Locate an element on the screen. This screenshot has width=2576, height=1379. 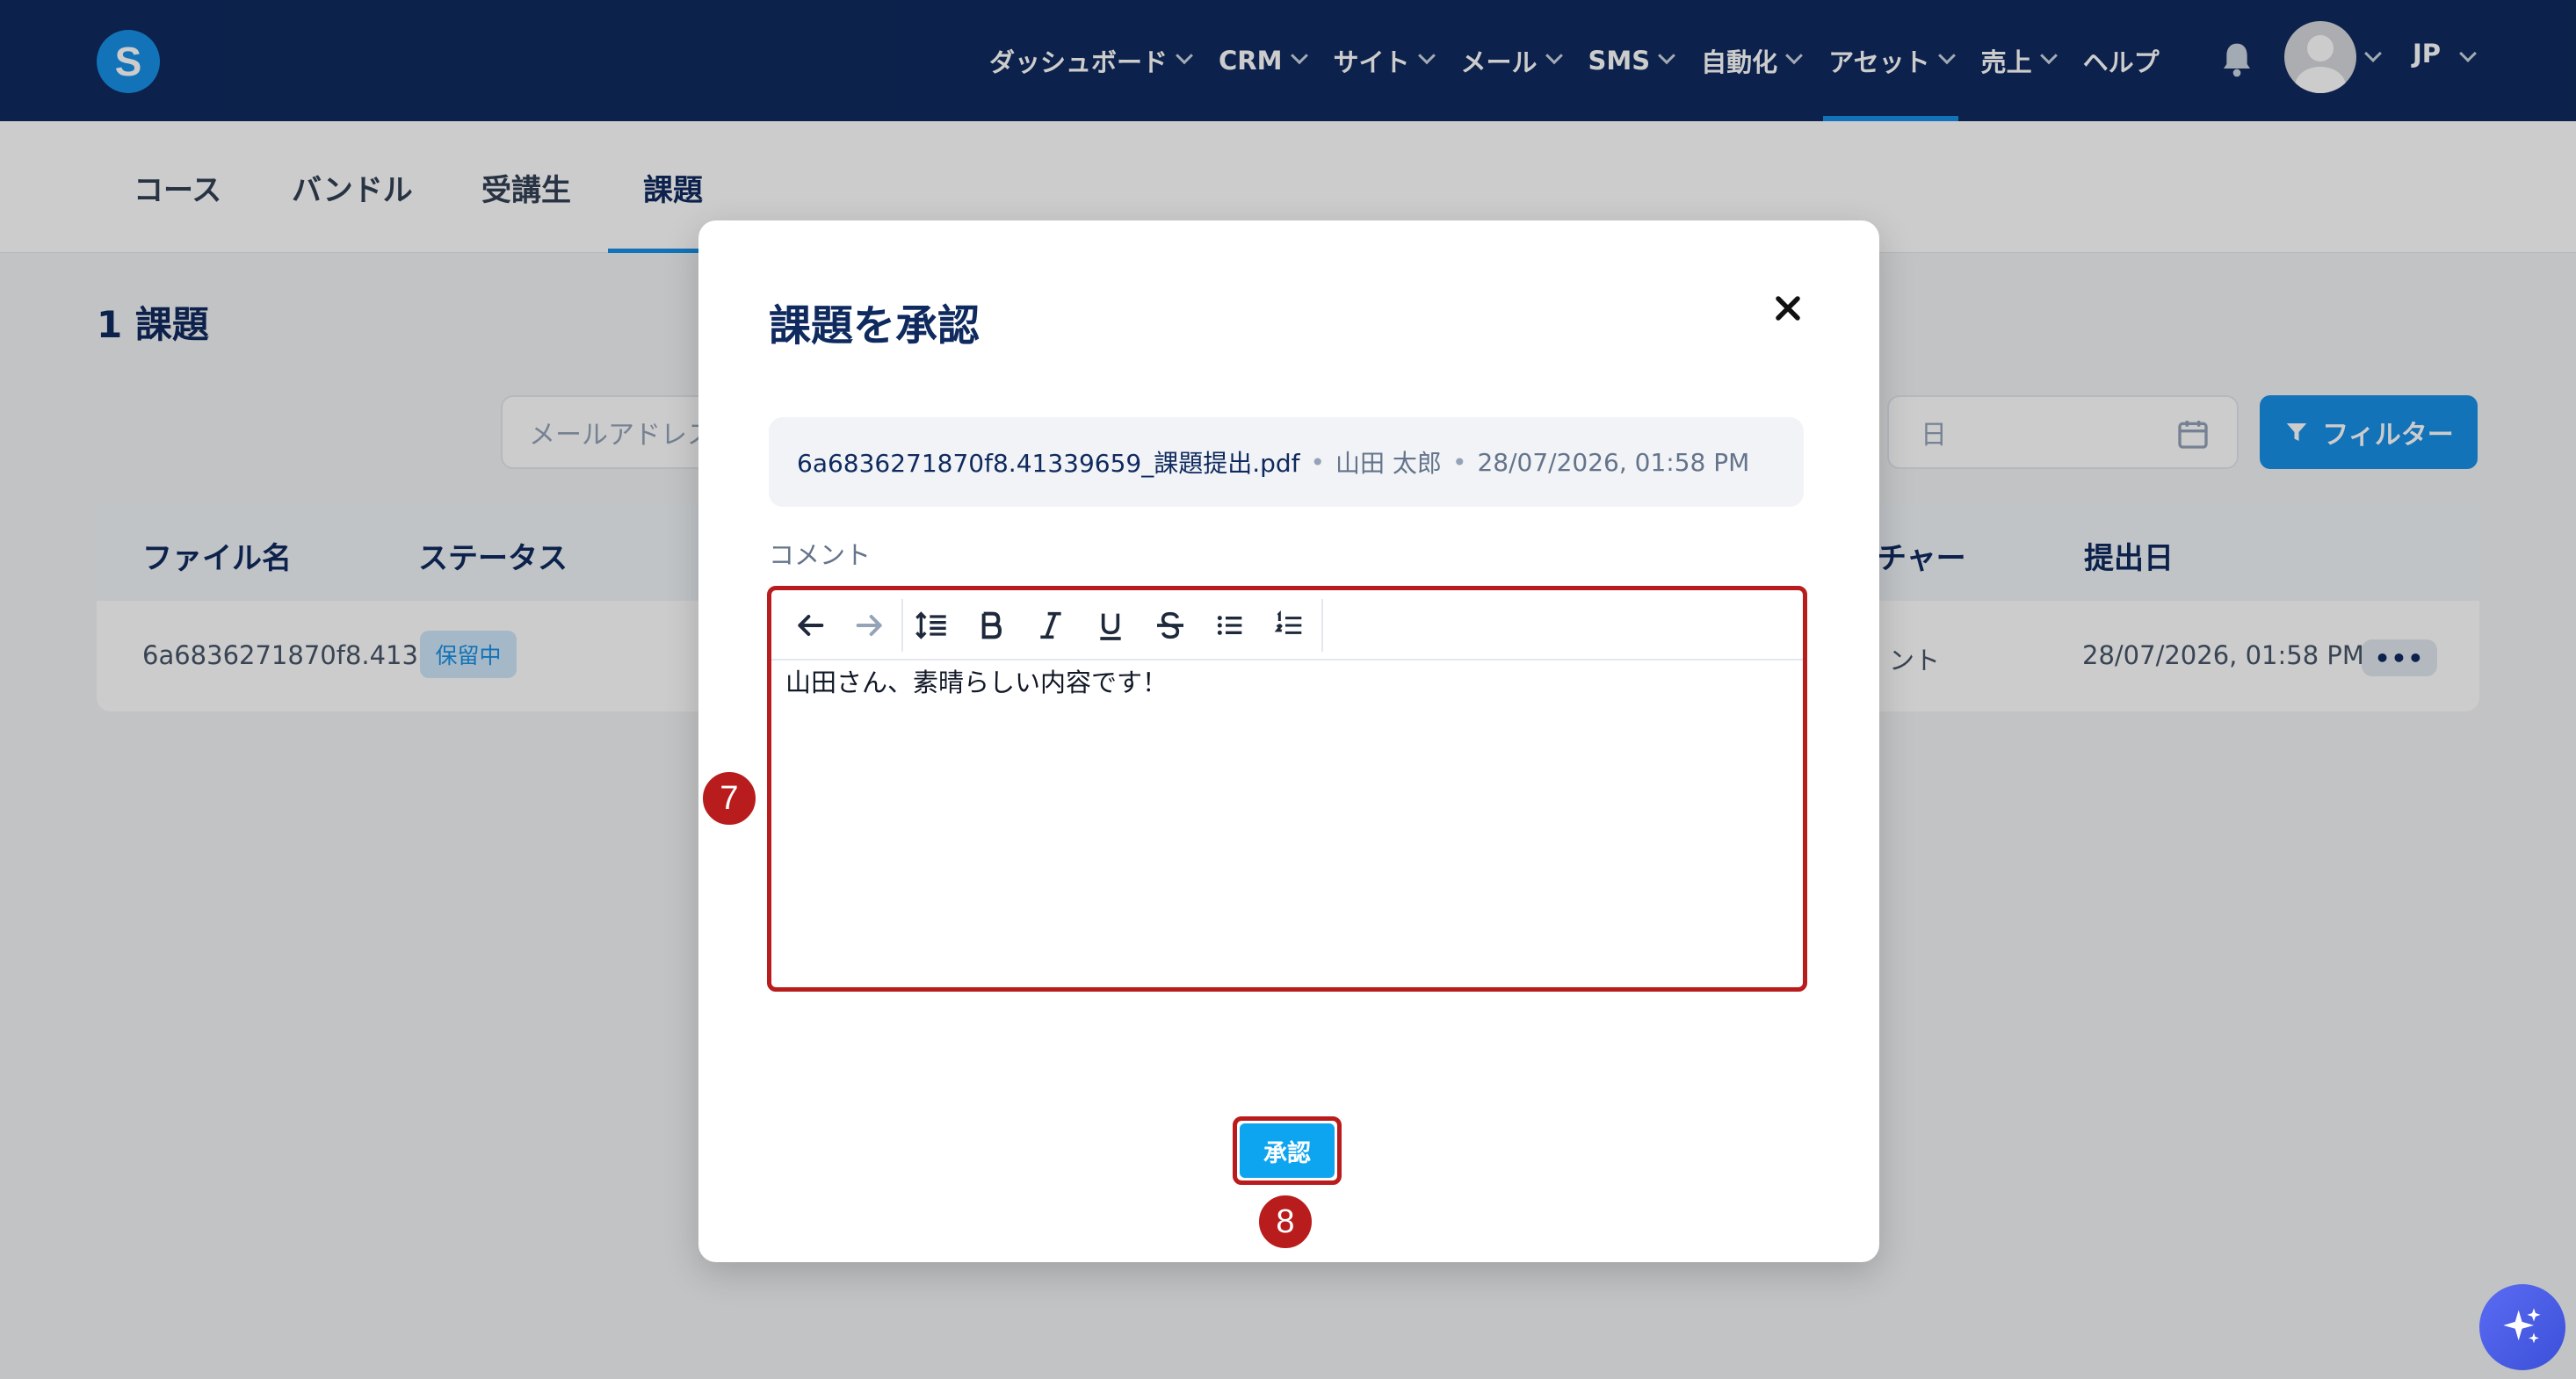
close-icon is located at coordinates (1788, 308).